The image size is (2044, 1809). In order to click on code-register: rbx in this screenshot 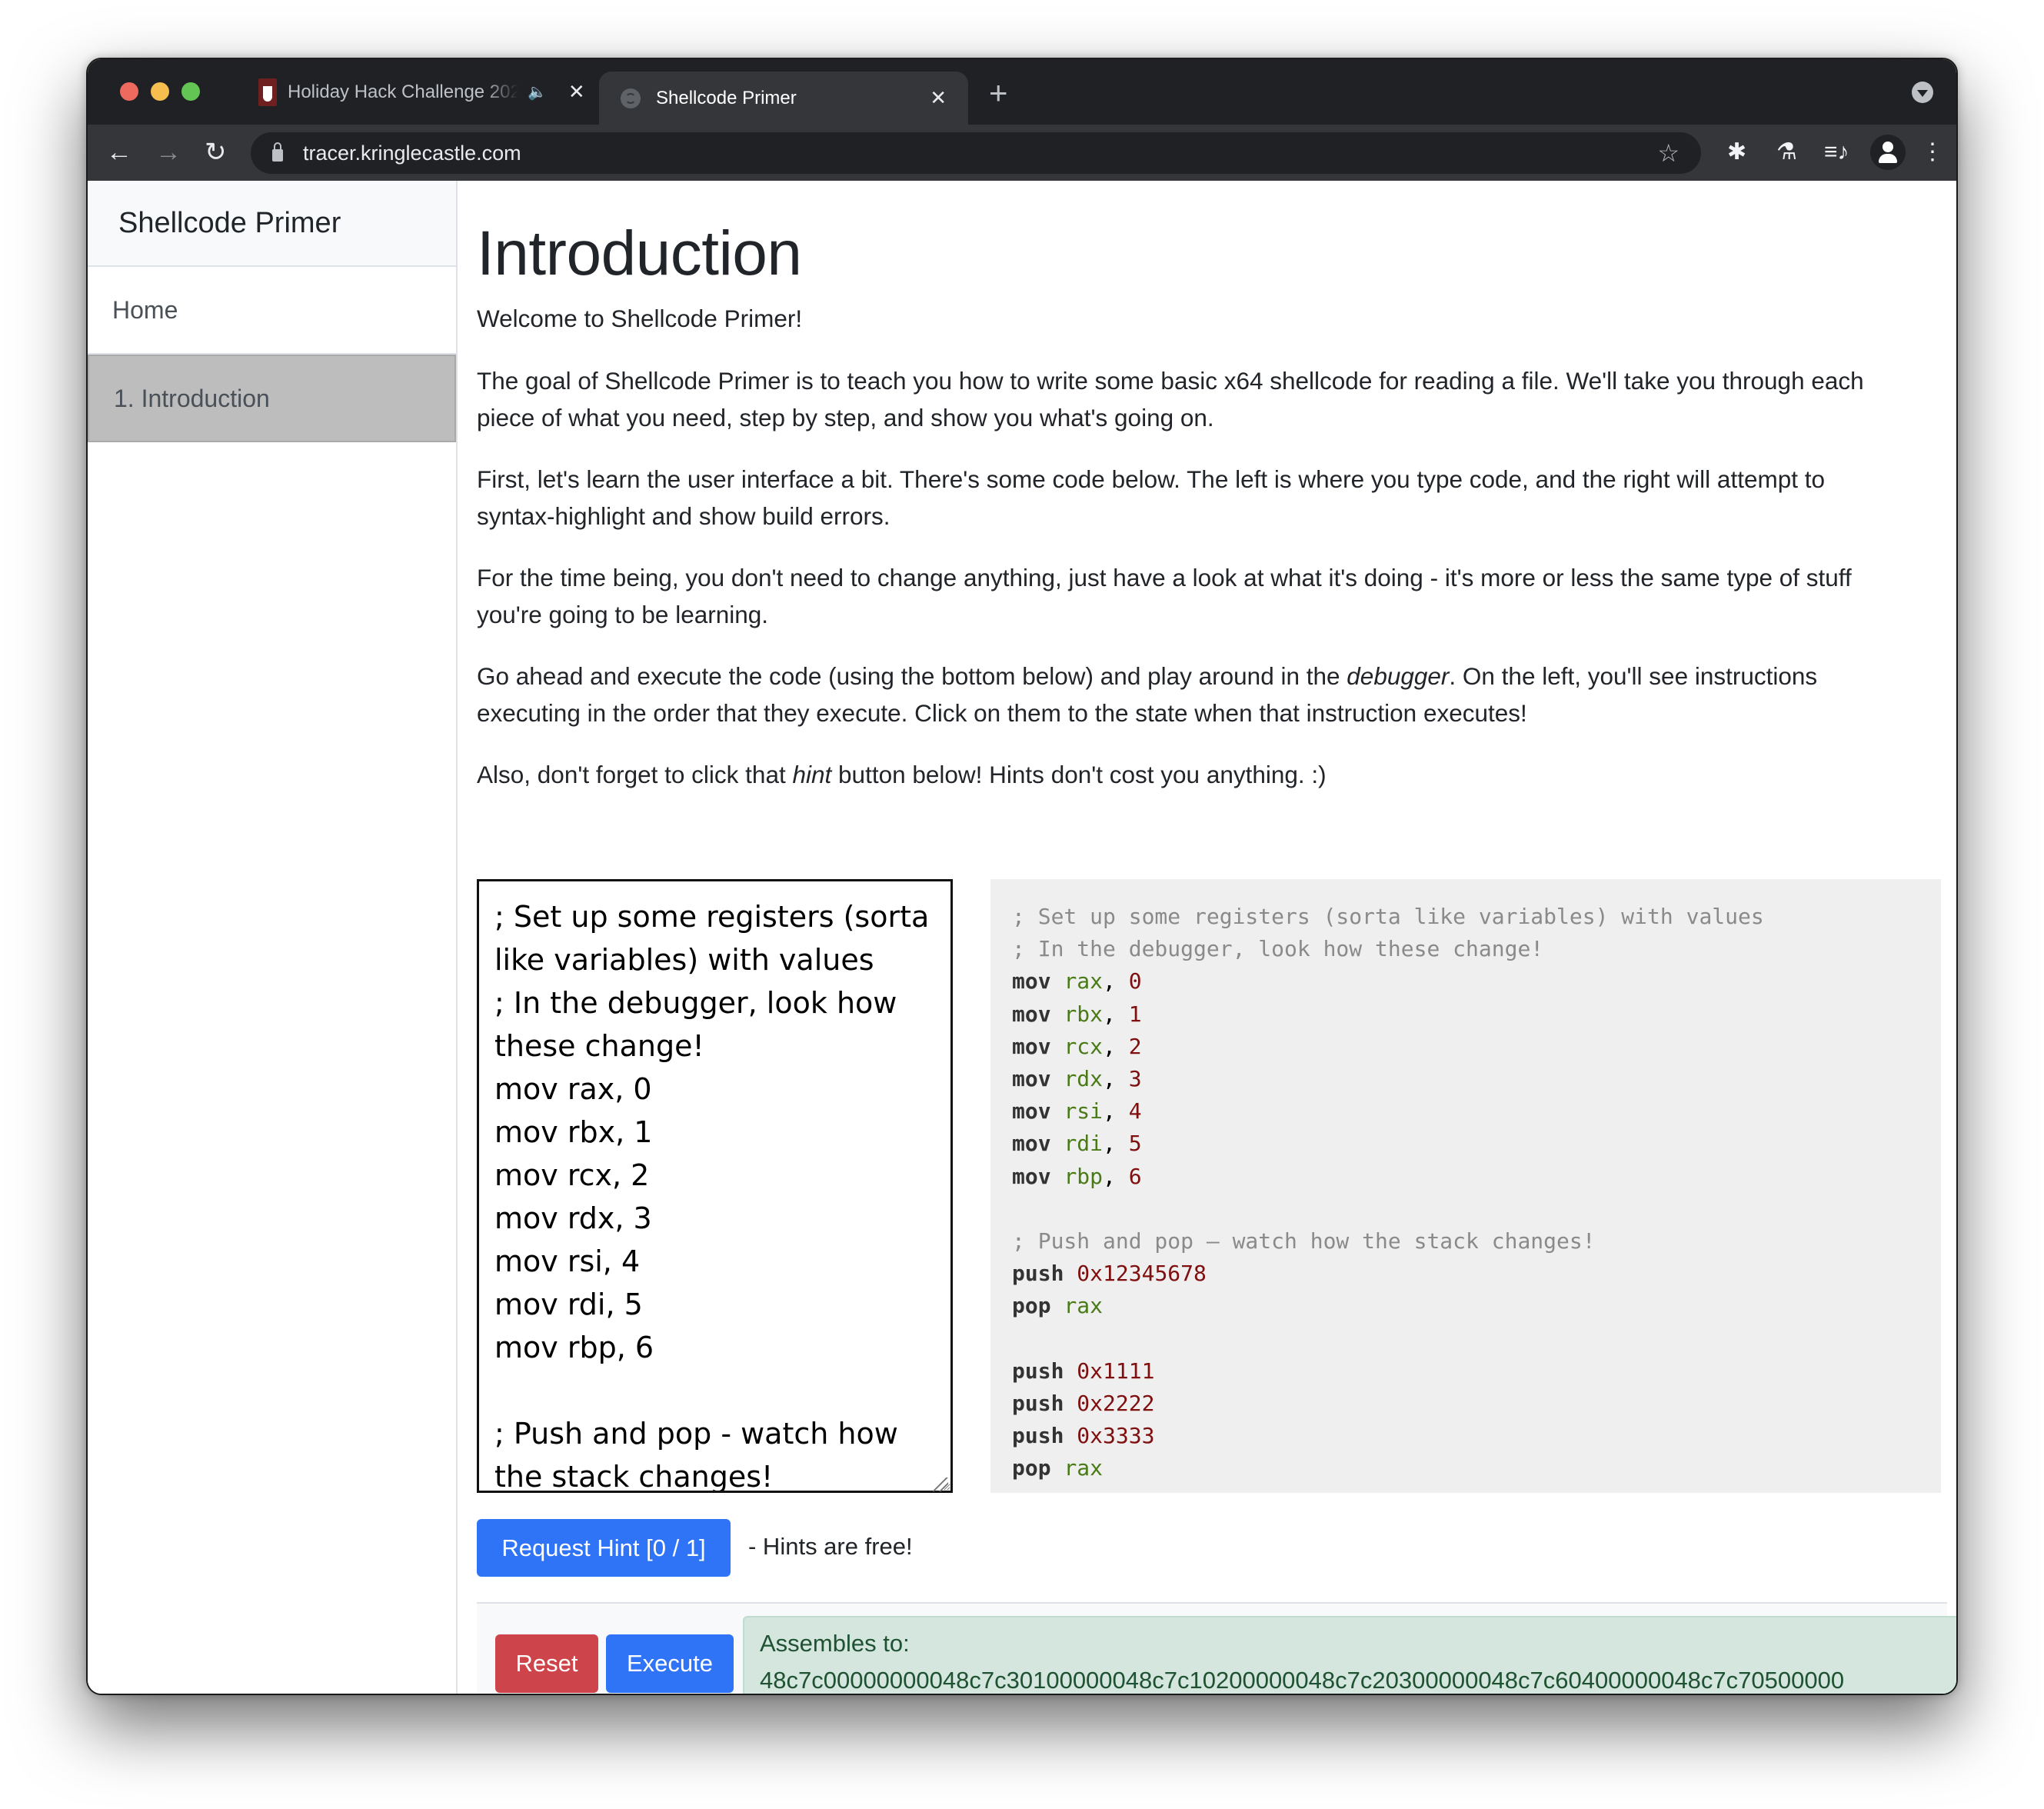, I will do `click(1084, 1014)`.